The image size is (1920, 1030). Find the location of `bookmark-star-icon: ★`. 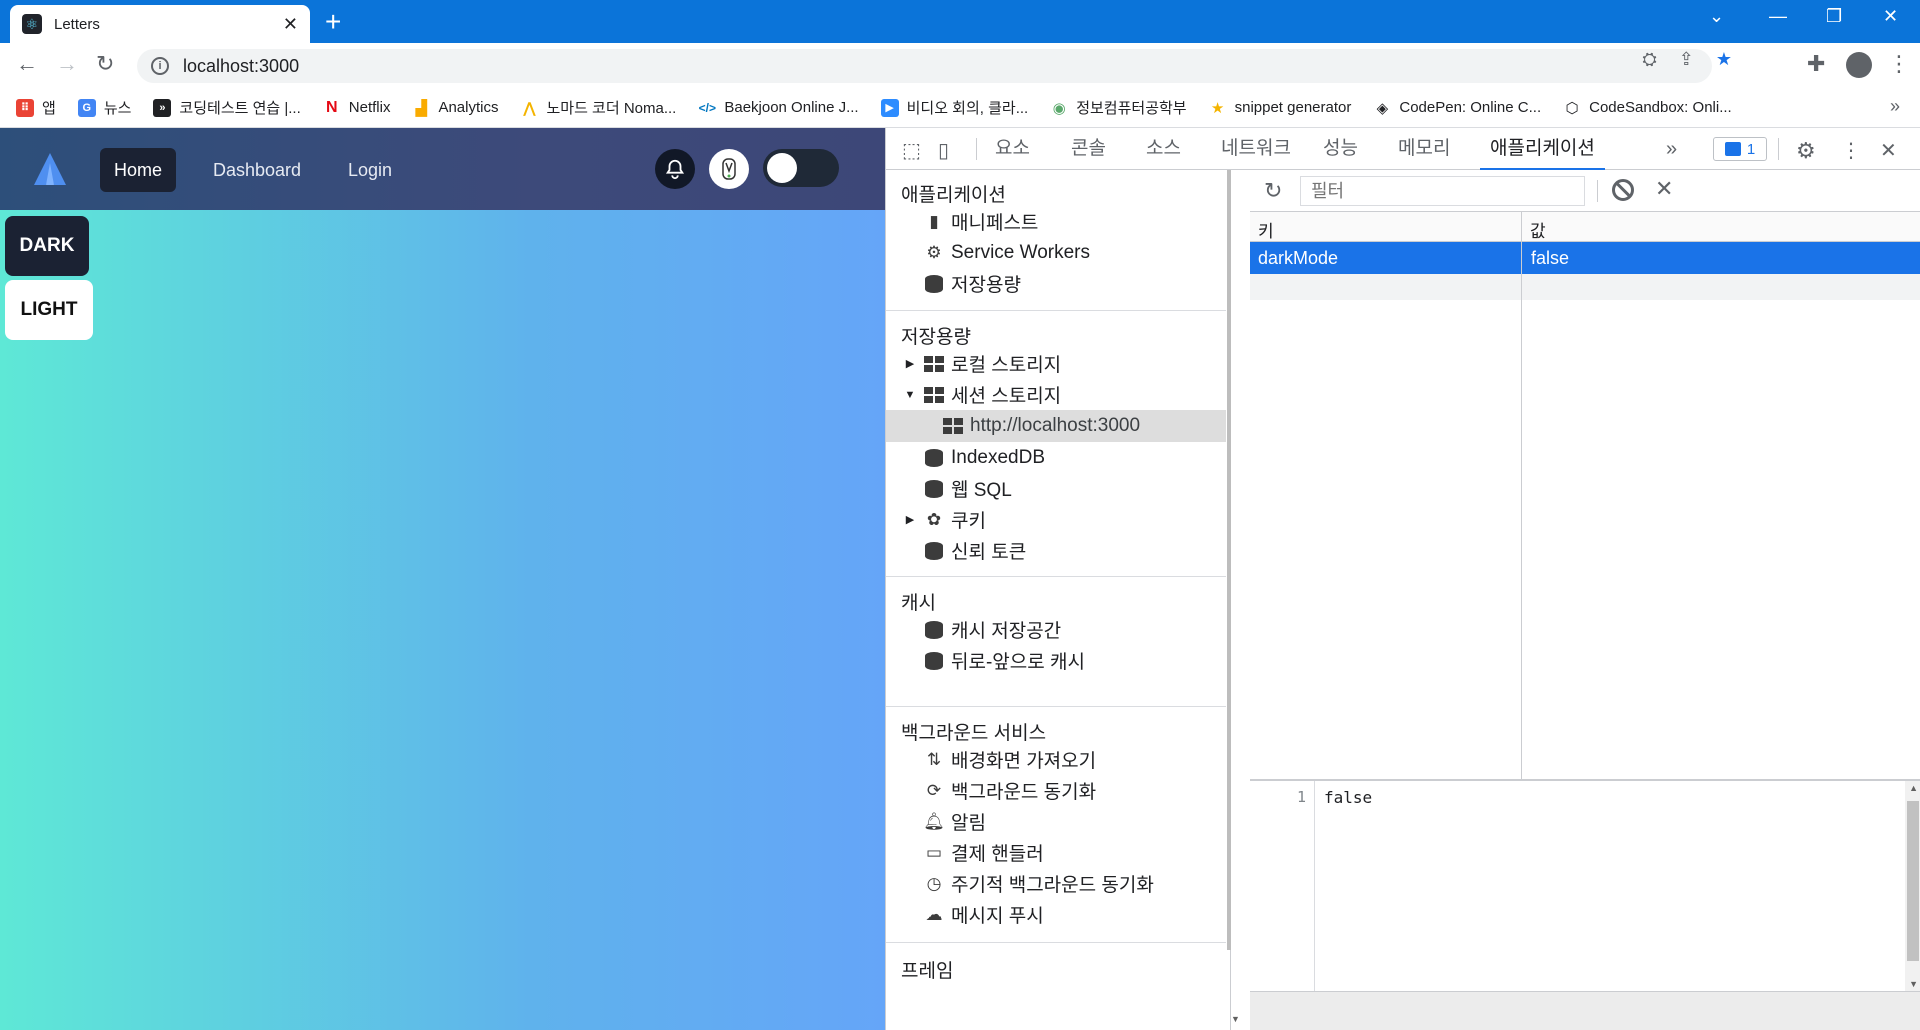

bookmark-star-icon: ★ is located at coordinates (1724, 59).